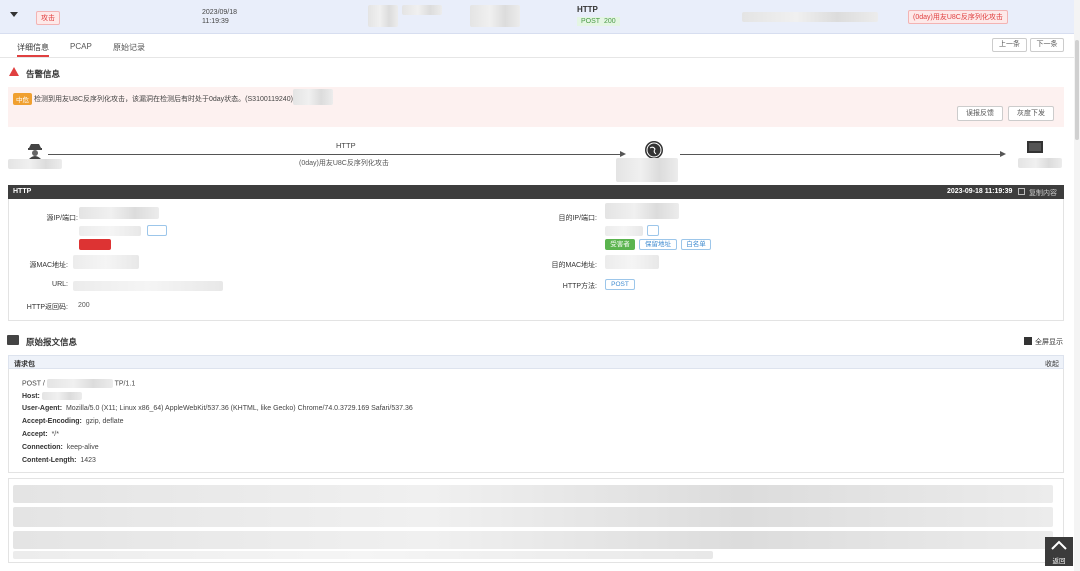  I want to click on false-positive-button: 误报反馈, so click(980, 113).